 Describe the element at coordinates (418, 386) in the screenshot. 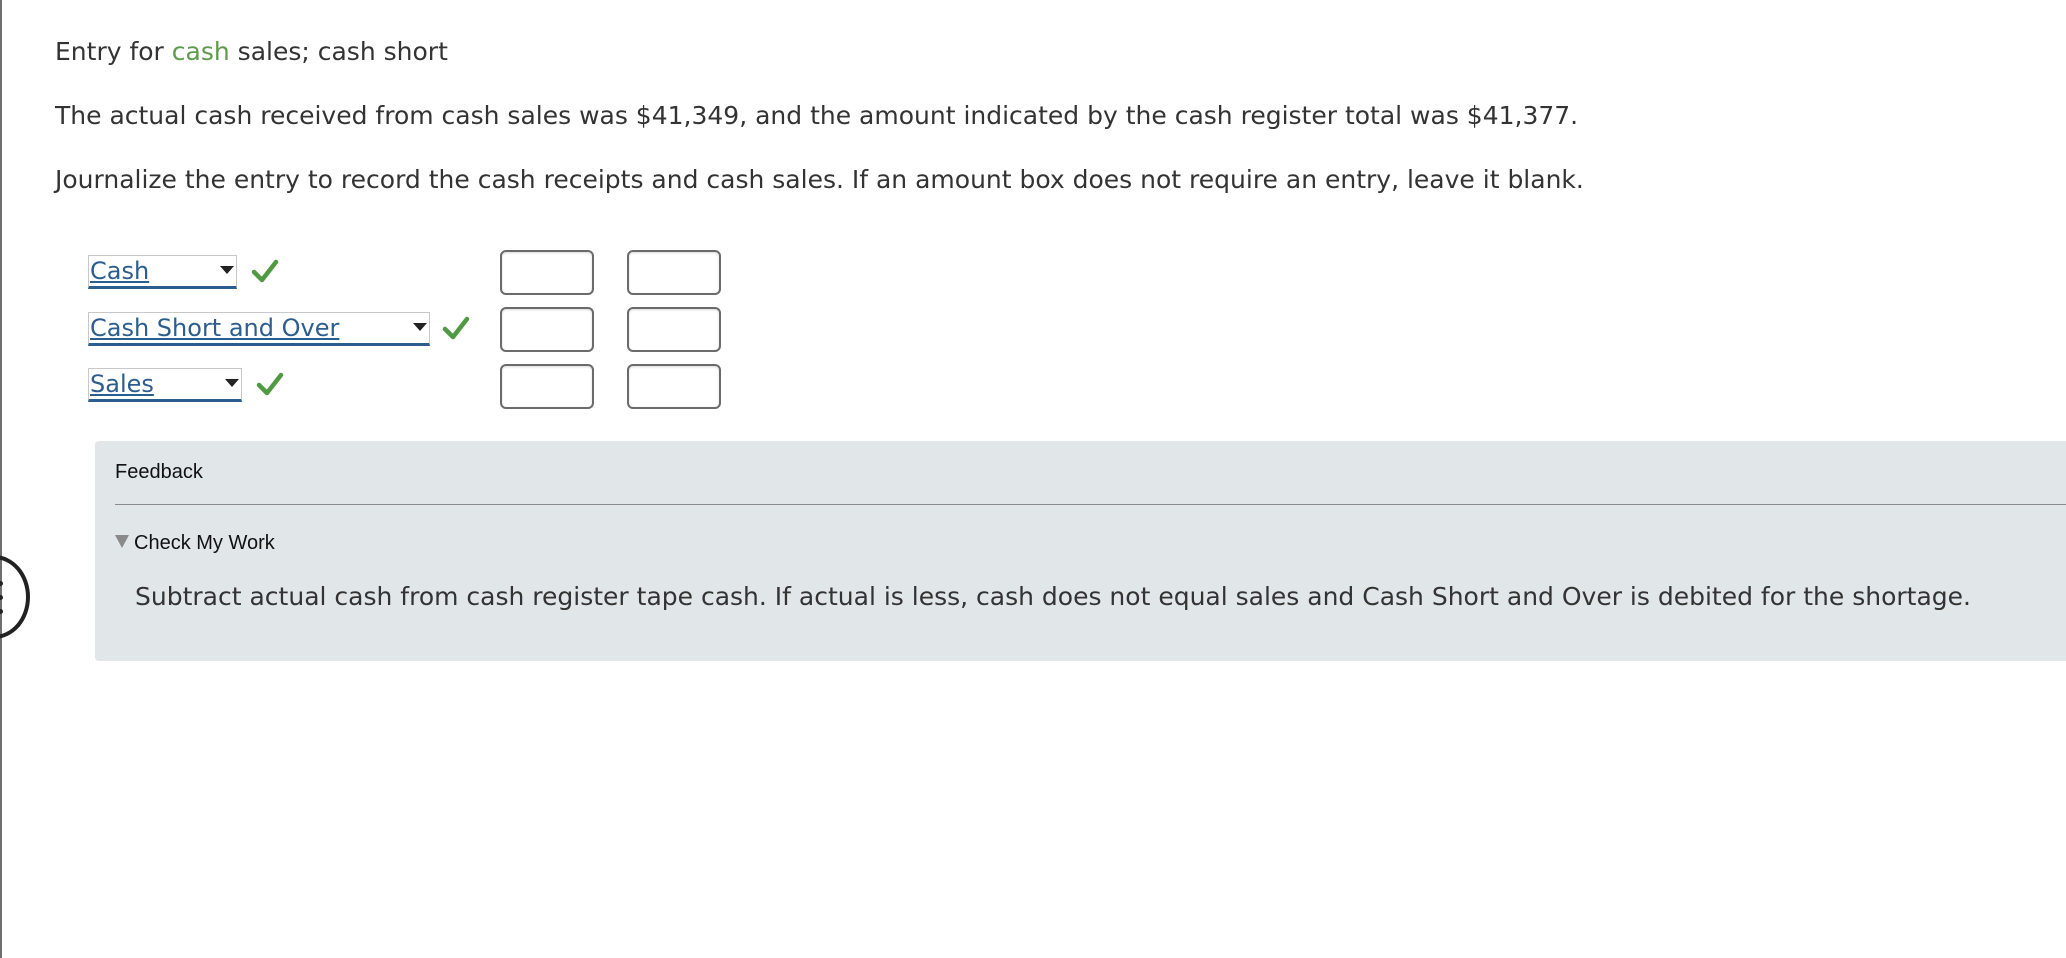

I see `journal-row: Sales` at that location.